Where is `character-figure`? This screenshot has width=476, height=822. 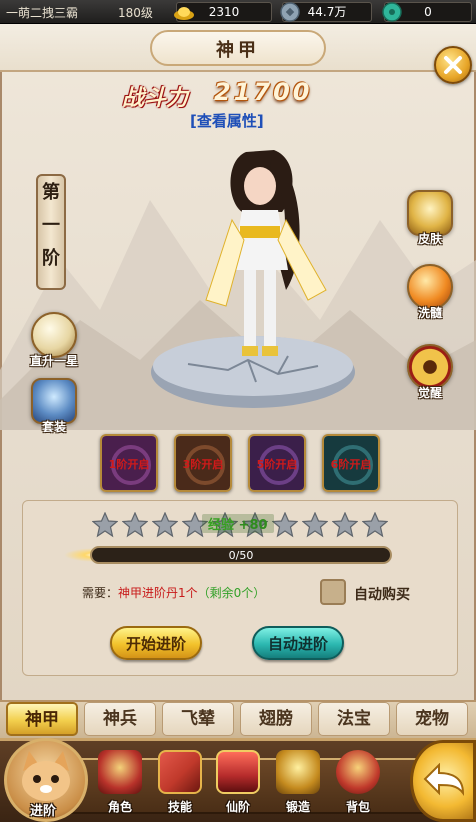
character-figure is located at coordinates (266, 253).